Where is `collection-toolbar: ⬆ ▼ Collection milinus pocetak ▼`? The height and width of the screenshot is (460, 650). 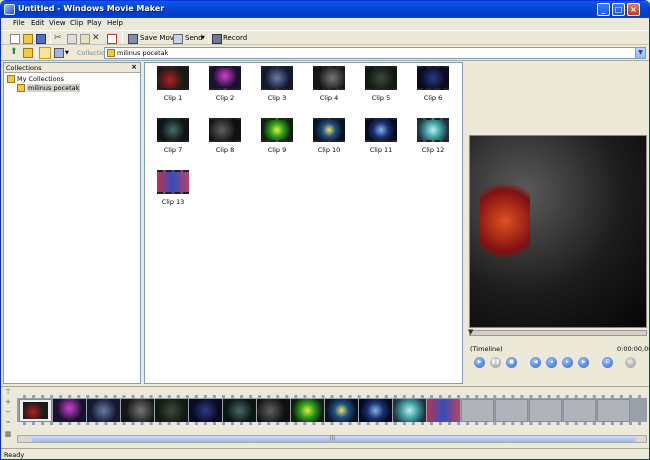 collection-toolbar: ⬆ ▼ Collection milinus pocetak ▼ is located at coordinates (325, 53).